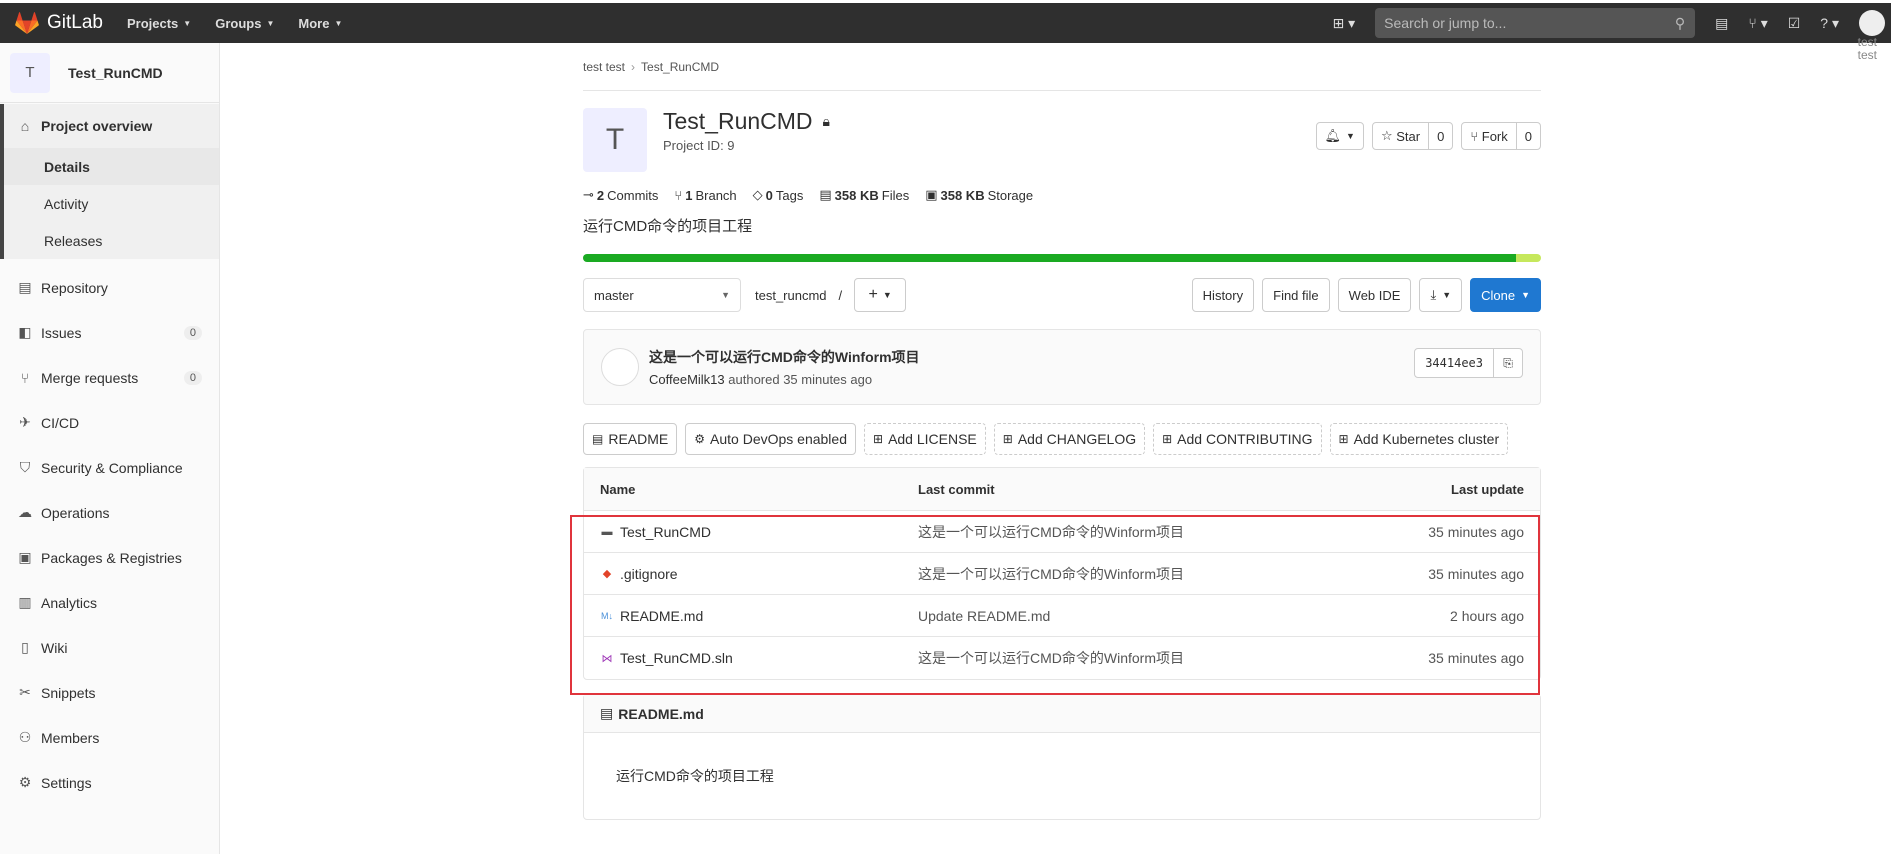 The height and width of the screenshot is (854, 1891). I want to click on branch-label: Branch, so click(716, 195).